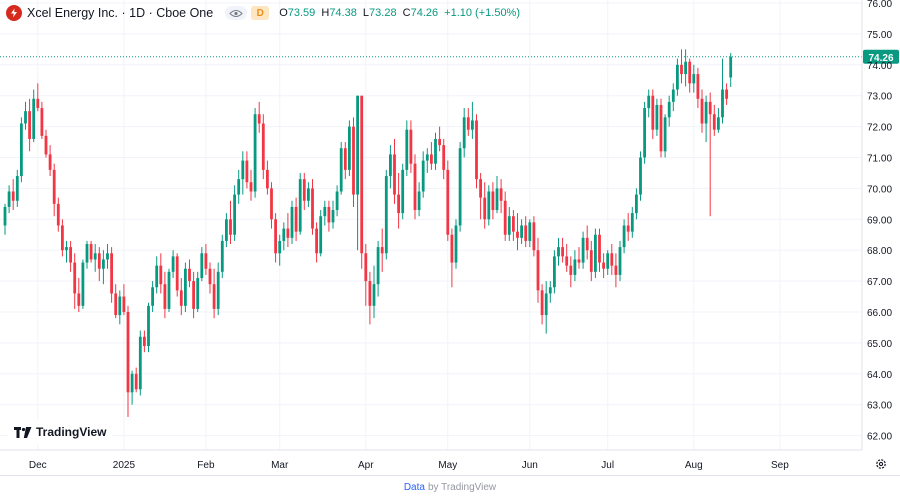 This screenshot has height=498, width=900. I want to click on data-link: Data, so click(414, 487).